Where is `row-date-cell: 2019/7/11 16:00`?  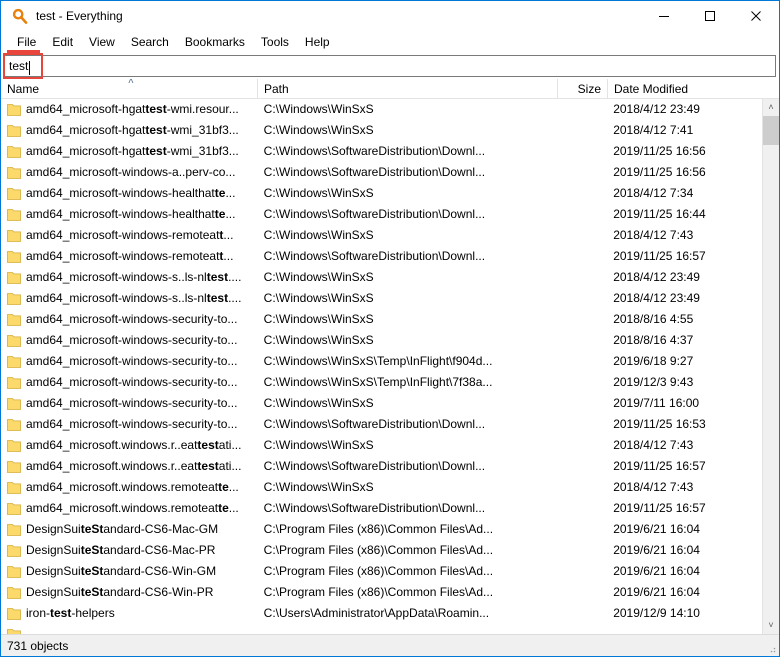 row-date-cell: 2019/7/11 16:00 is located at coordinates (656, 403).